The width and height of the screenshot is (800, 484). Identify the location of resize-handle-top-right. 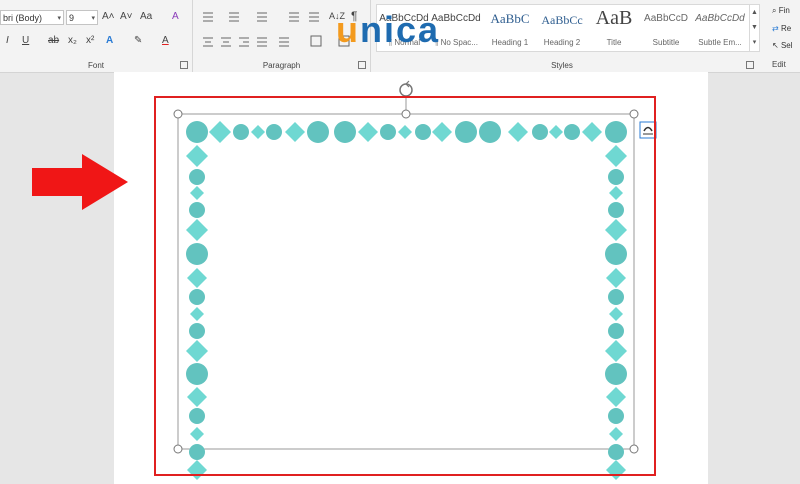
(634, 114).